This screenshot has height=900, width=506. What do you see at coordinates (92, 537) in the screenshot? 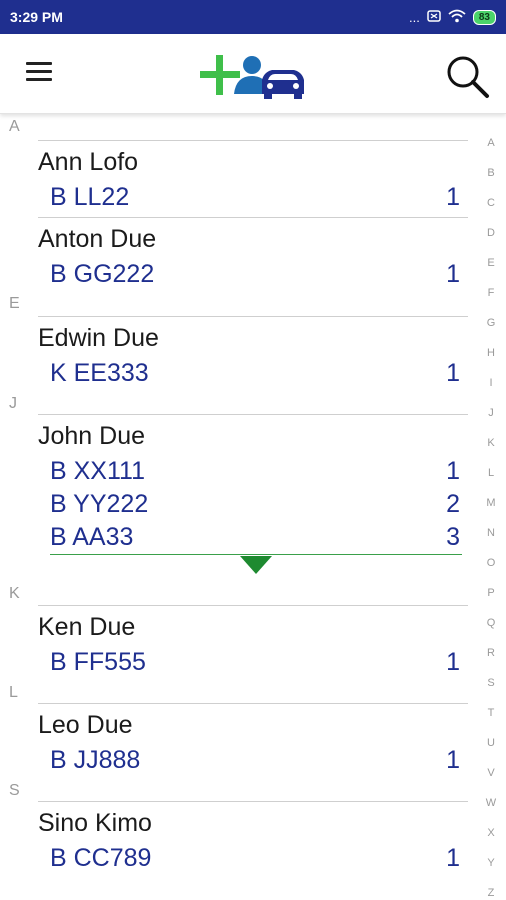
I see `plate-number: B AA33` at bounding box center [92, 537].